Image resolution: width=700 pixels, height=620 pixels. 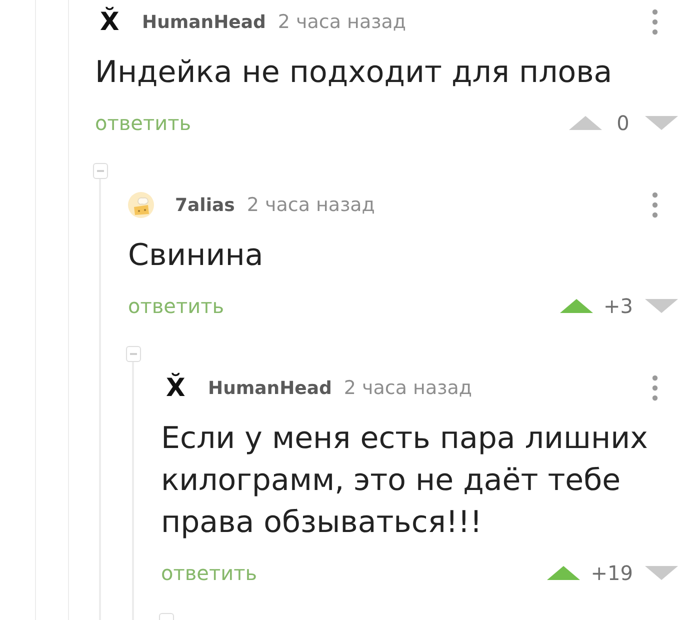 I want to click on comment-text: Индейка не подходит для плова, so click(x=354, y=73).